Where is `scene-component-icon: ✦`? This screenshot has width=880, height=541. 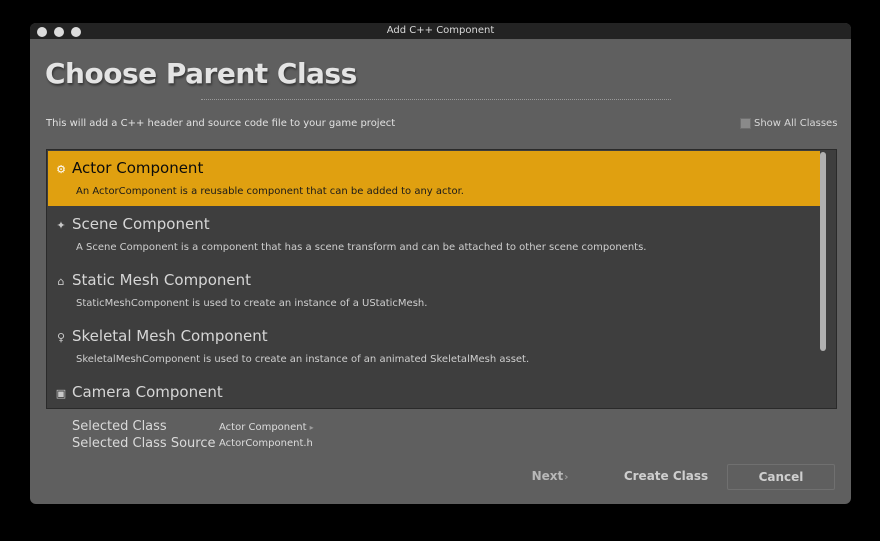
scene-component-icon: ✦ is located at coordinates (61, 225).